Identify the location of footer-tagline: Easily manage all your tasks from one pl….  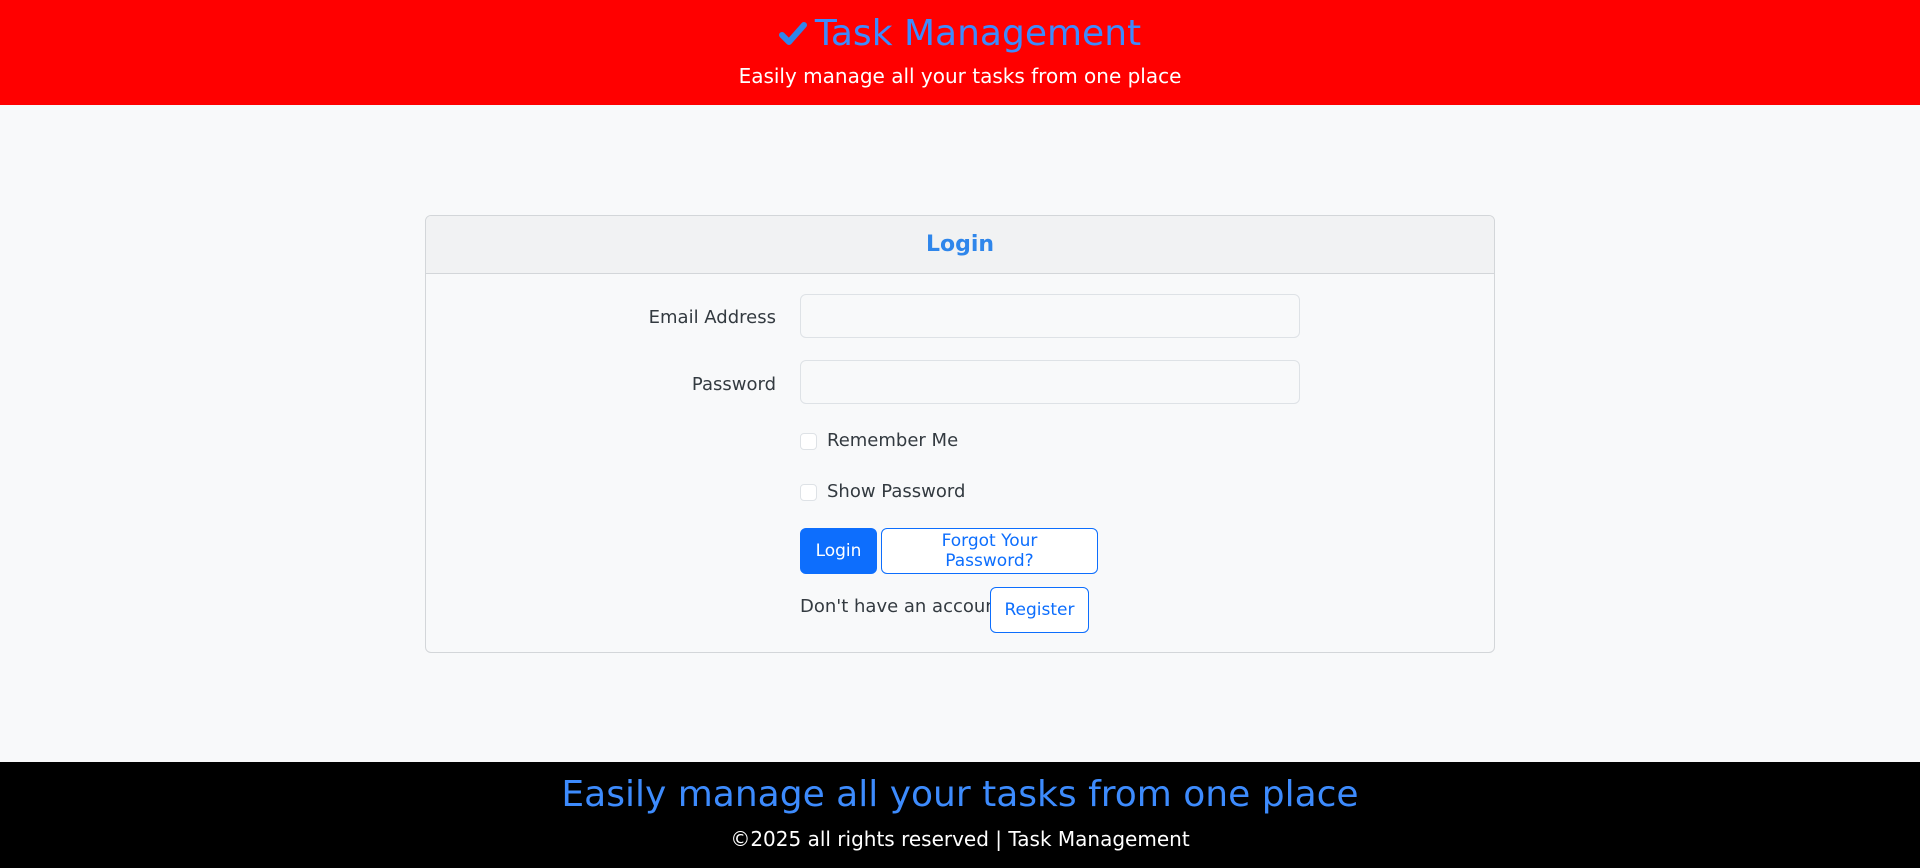
(960, 794).